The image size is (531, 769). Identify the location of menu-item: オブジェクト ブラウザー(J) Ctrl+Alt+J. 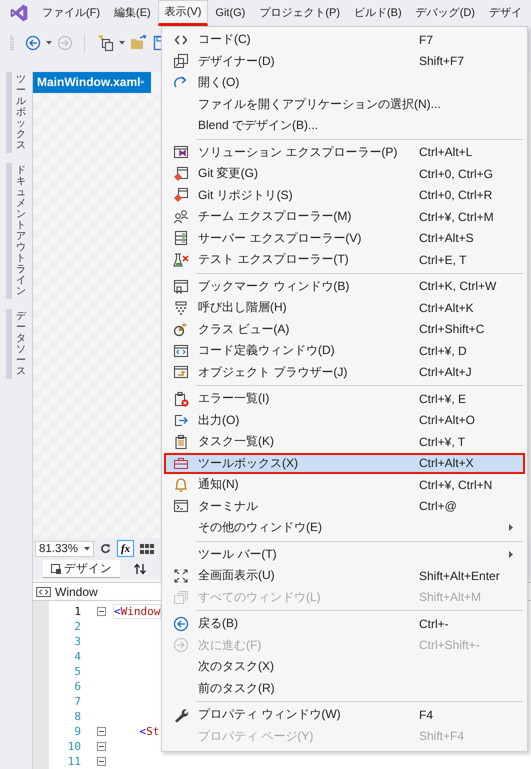
(344, 372).